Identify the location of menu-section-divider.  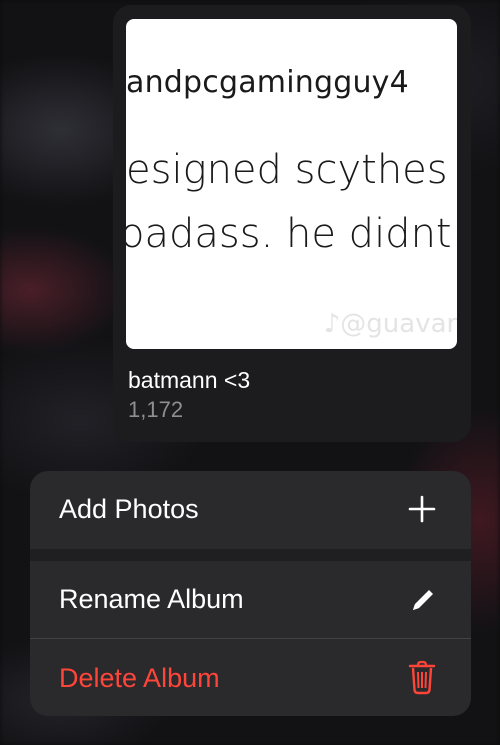
(250, 555).